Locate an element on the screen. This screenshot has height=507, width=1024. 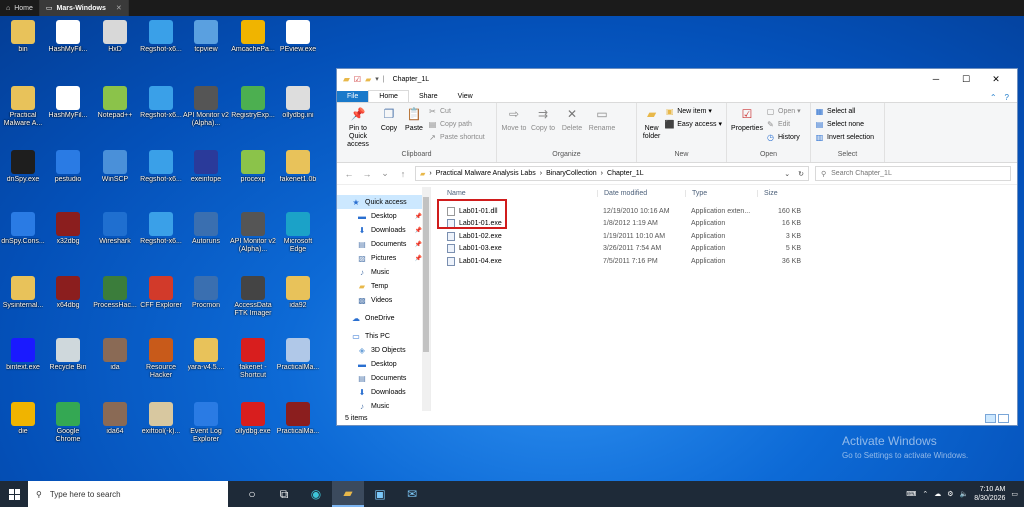
history-button: ◷ History is located at coordinates (783, 137).